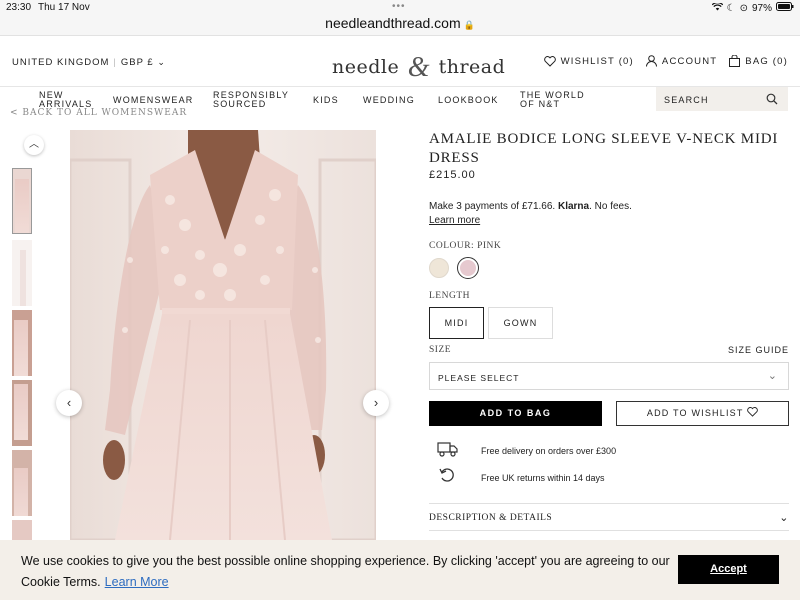 The height and width of the screenshot is (600, 800). What do you see at coordinates (34, 145) in the screenshot?
I see `thumbnails-up-button: ︿` at bounding box center [34, 145].